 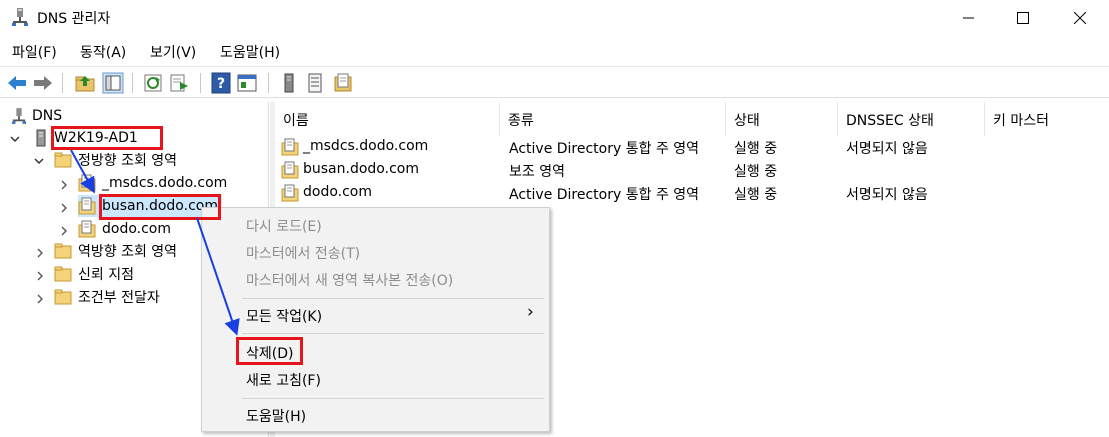 What do you see at coordinates (103, 52) in the screenshot?
I see `menu-action: 동작(A)` at bounding box center [103, 52].